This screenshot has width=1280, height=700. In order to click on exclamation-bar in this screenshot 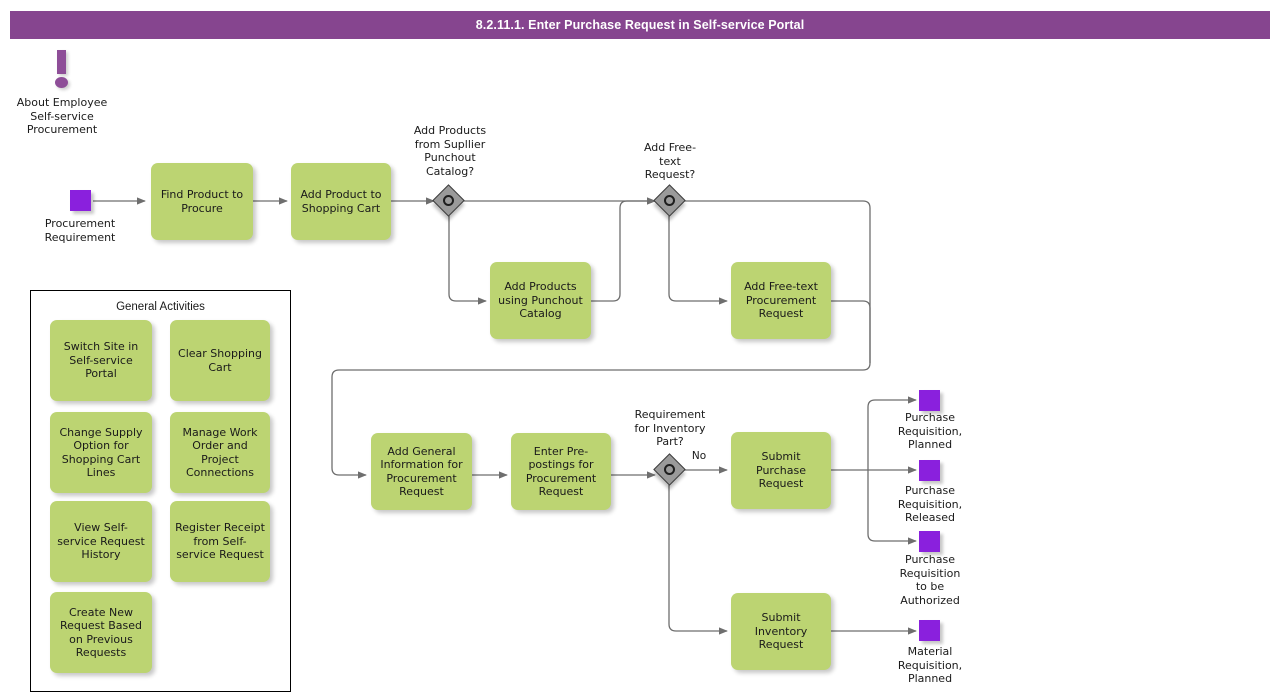, I will do `click(61, 62)`.